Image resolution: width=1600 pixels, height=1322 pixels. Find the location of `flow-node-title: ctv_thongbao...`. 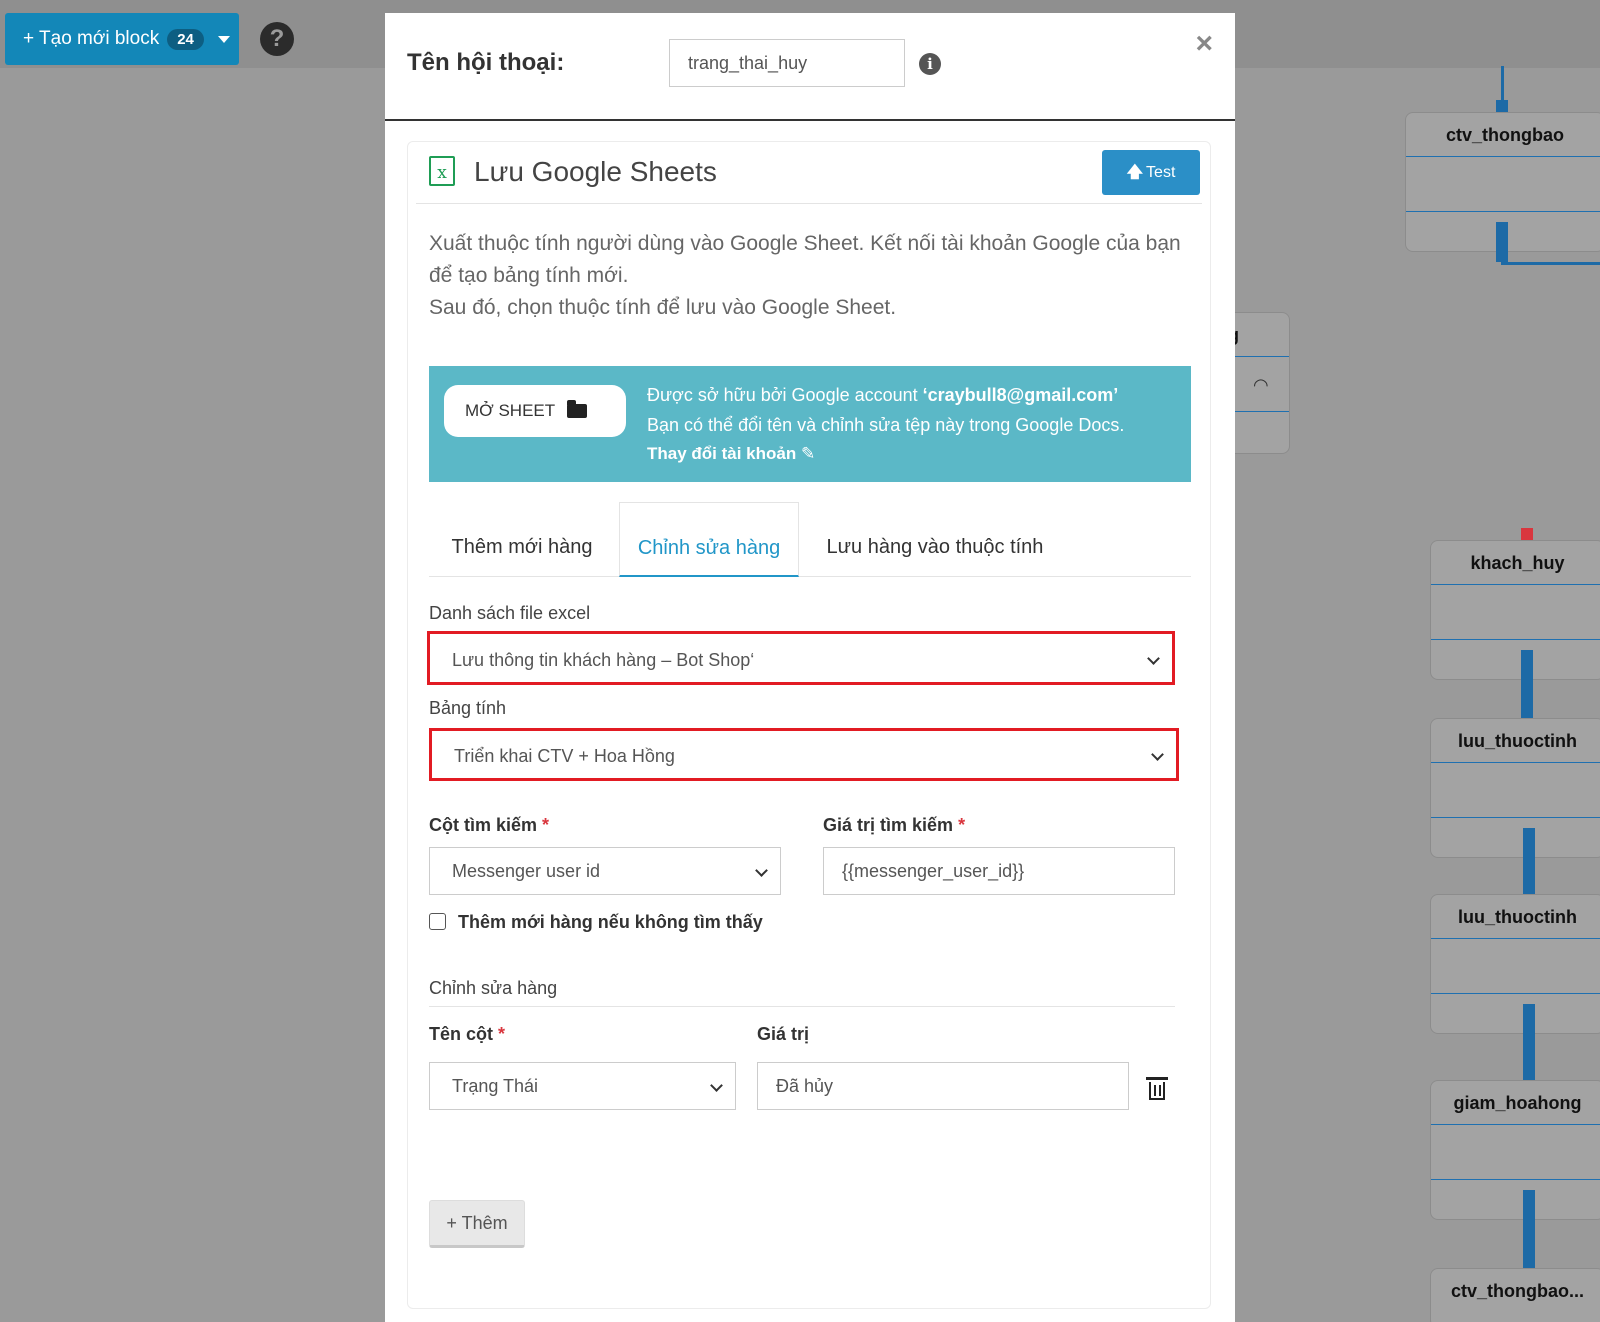

flow-node-title: ctv_thongbao... is located at coordinates (1517, 1291).